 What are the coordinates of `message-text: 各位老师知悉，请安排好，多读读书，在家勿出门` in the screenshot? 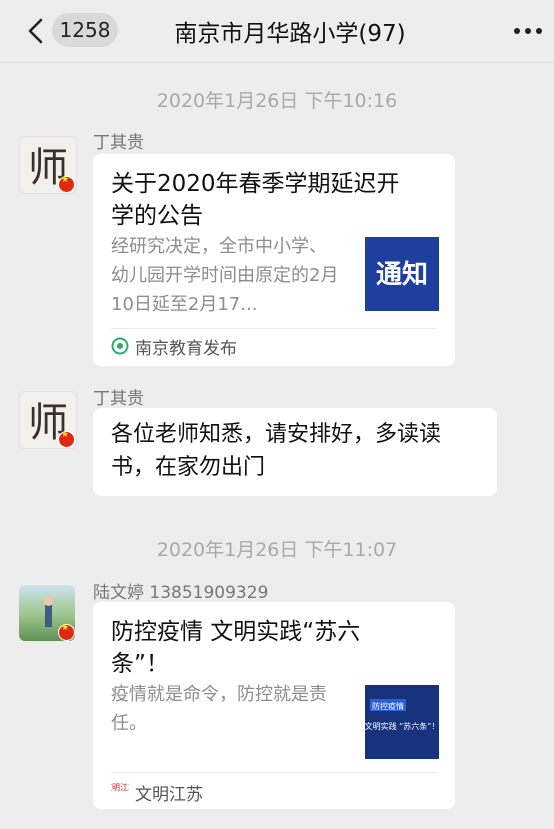 It's located at (276, 451).